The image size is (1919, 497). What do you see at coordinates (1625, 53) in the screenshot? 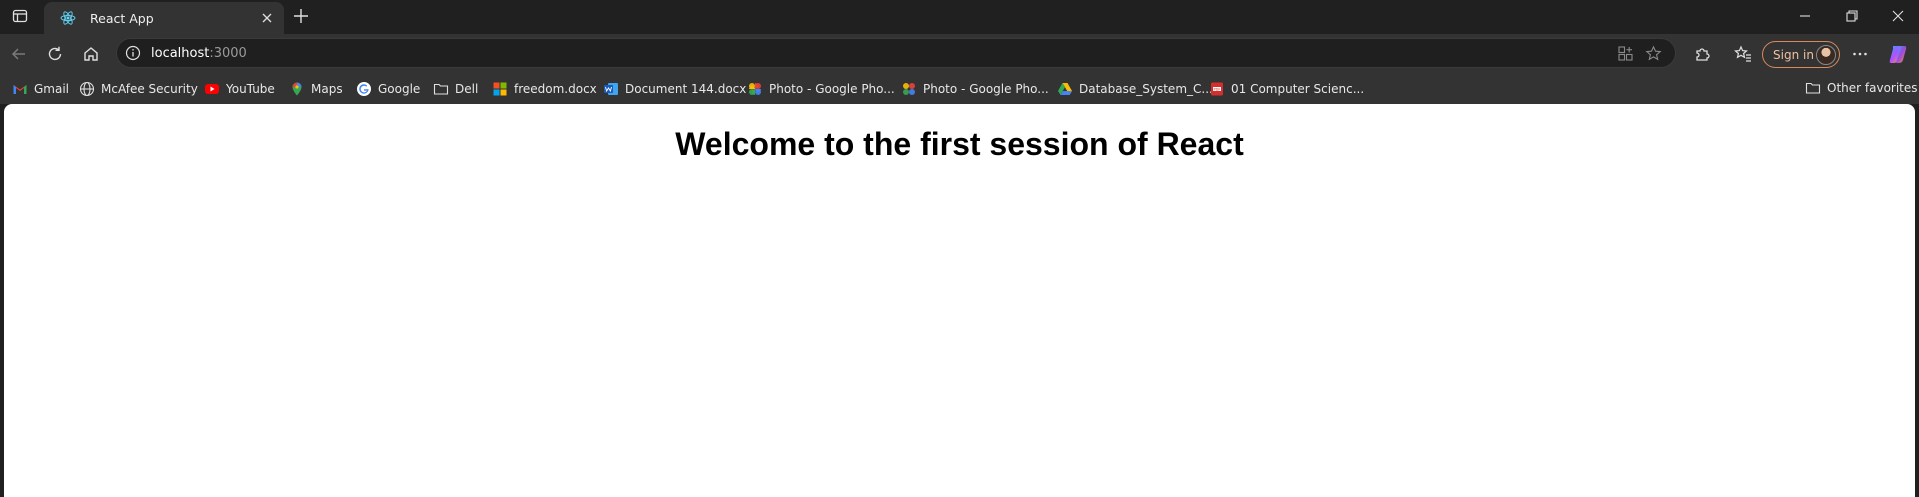
I see `app-available-icon` at bounding box center [1625, 53].